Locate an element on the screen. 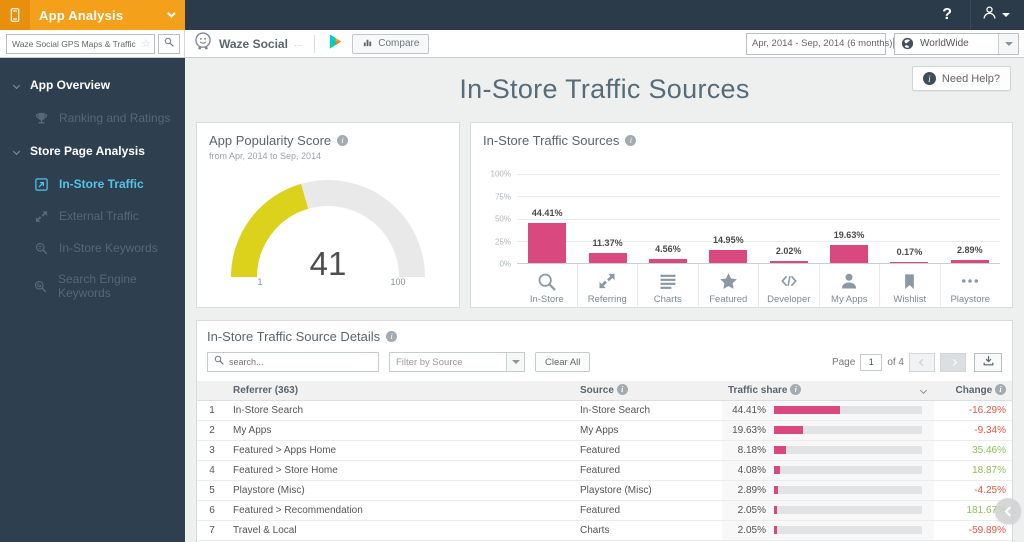  sidebar-item-in-store-traffic: In-Store Traffic is located at coordinates (92, 184).